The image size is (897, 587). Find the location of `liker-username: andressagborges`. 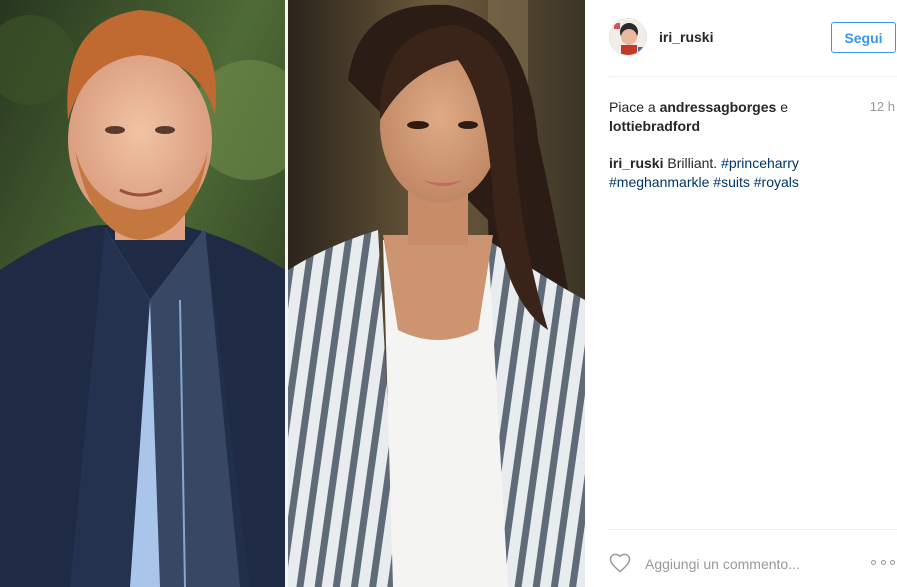

liker-username: andressagborges is located at coordinates (718, 107).